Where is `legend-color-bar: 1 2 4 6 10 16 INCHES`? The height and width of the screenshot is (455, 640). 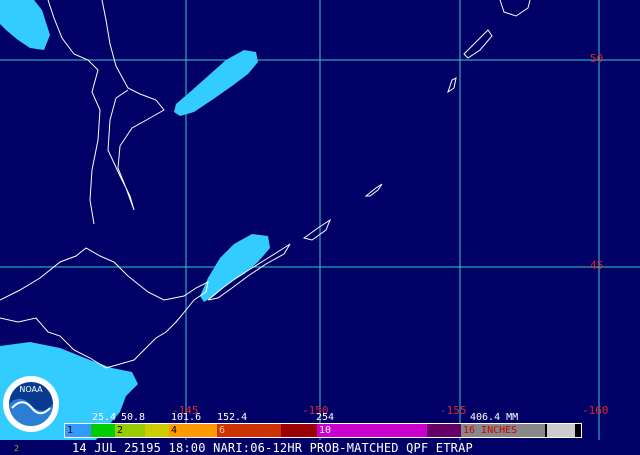 legend-color-bar: 1 2 4 6 10 16 INCHES is located at coordinates (323, 430).